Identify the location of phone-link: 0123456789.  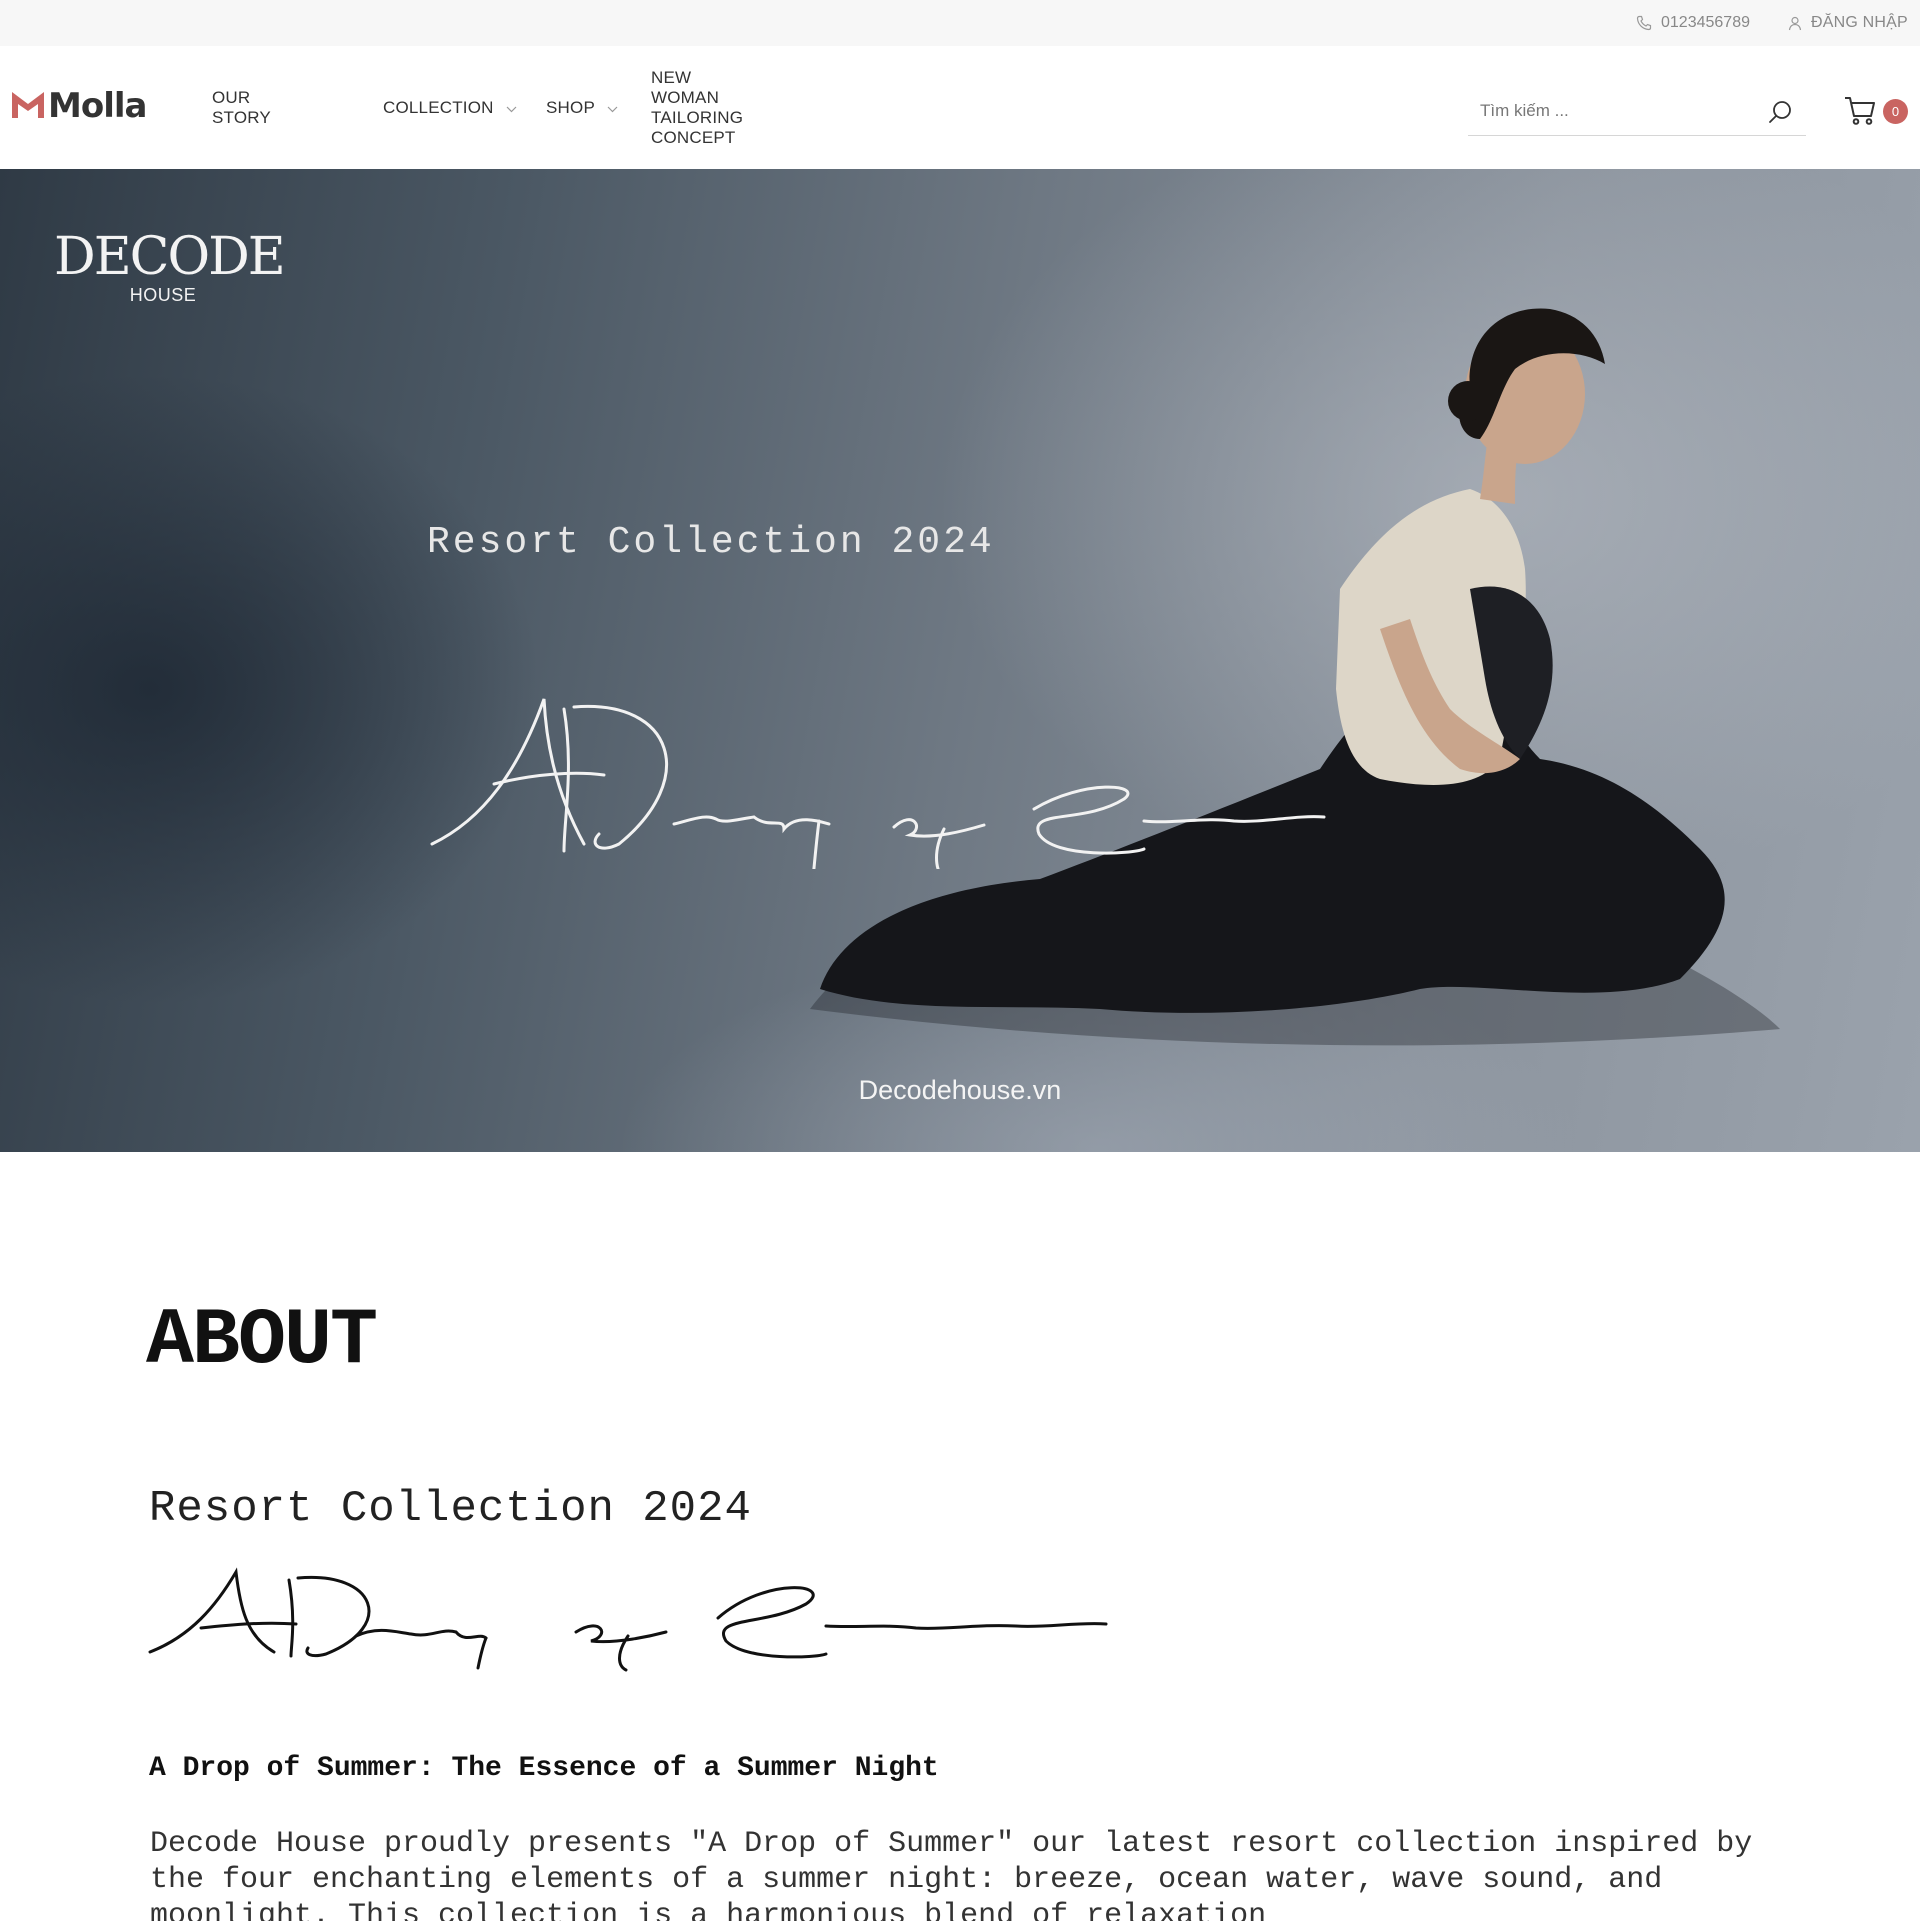
(1693, 23).